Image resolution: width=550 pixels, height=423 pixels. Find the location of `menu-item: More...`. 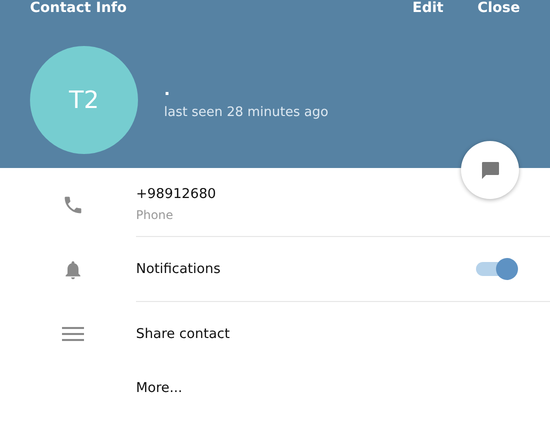

menu-item: More... is located at coordinates (327, 388).